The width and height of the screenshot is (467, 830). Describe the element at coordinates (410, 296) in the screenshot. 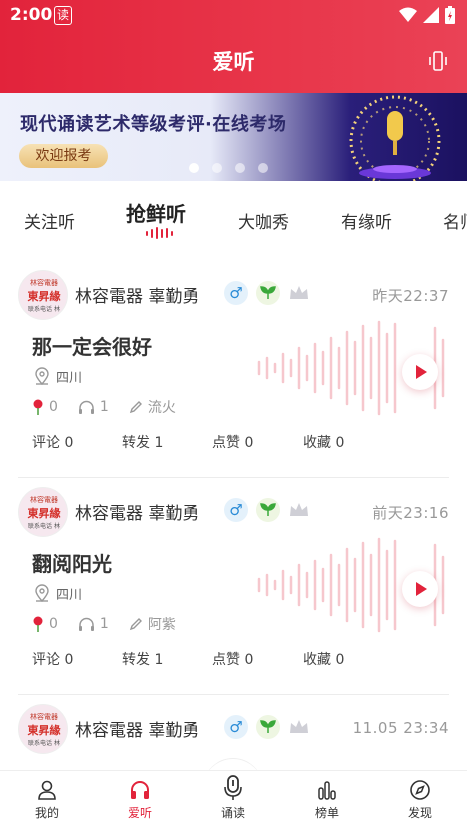

I see `post-date: 昨天22:37` at that location.